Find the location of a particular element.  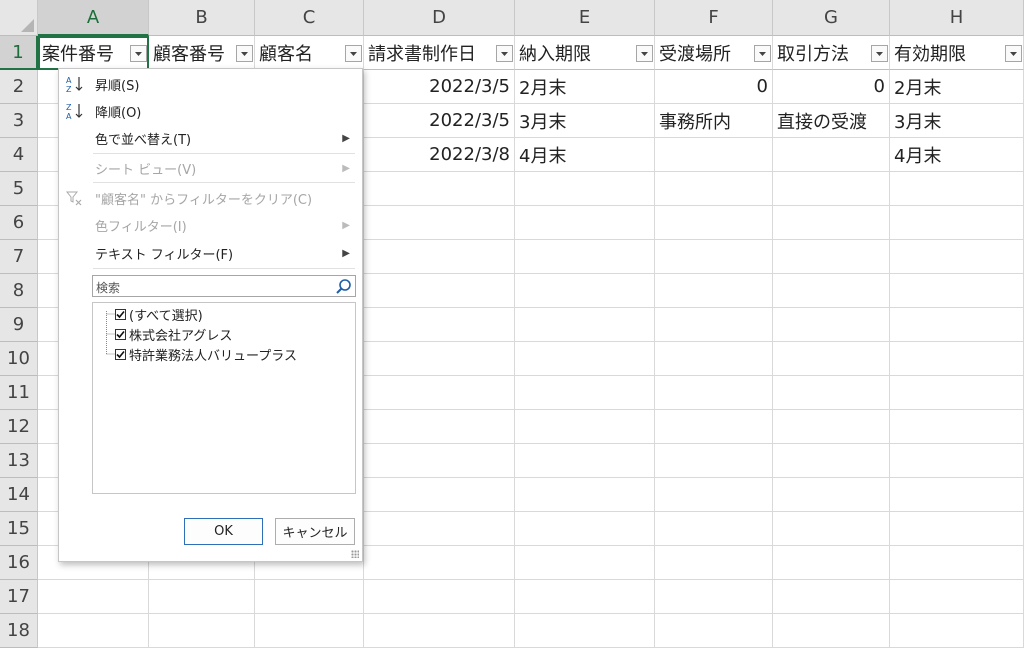

cell-H3: 3月末 is located at coordinates (957, 121).